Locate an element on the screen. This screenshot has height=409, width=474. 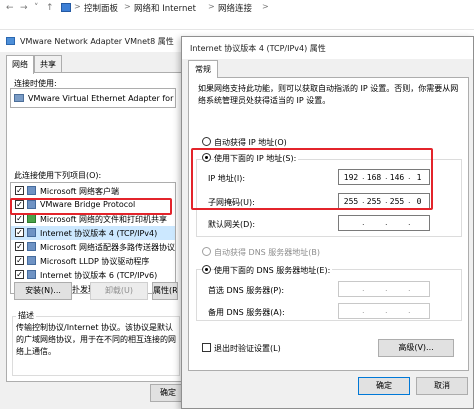
network-client-icon is located at coordinates (31, 190).